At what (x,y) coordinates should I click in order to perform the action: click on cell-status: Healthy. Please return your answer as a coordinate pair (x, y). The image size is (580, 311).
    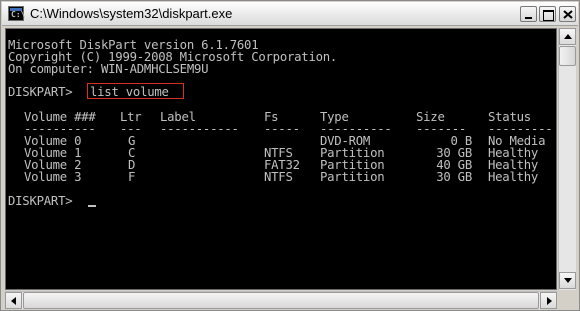
    Looking at the image, I should click on (513, 177).